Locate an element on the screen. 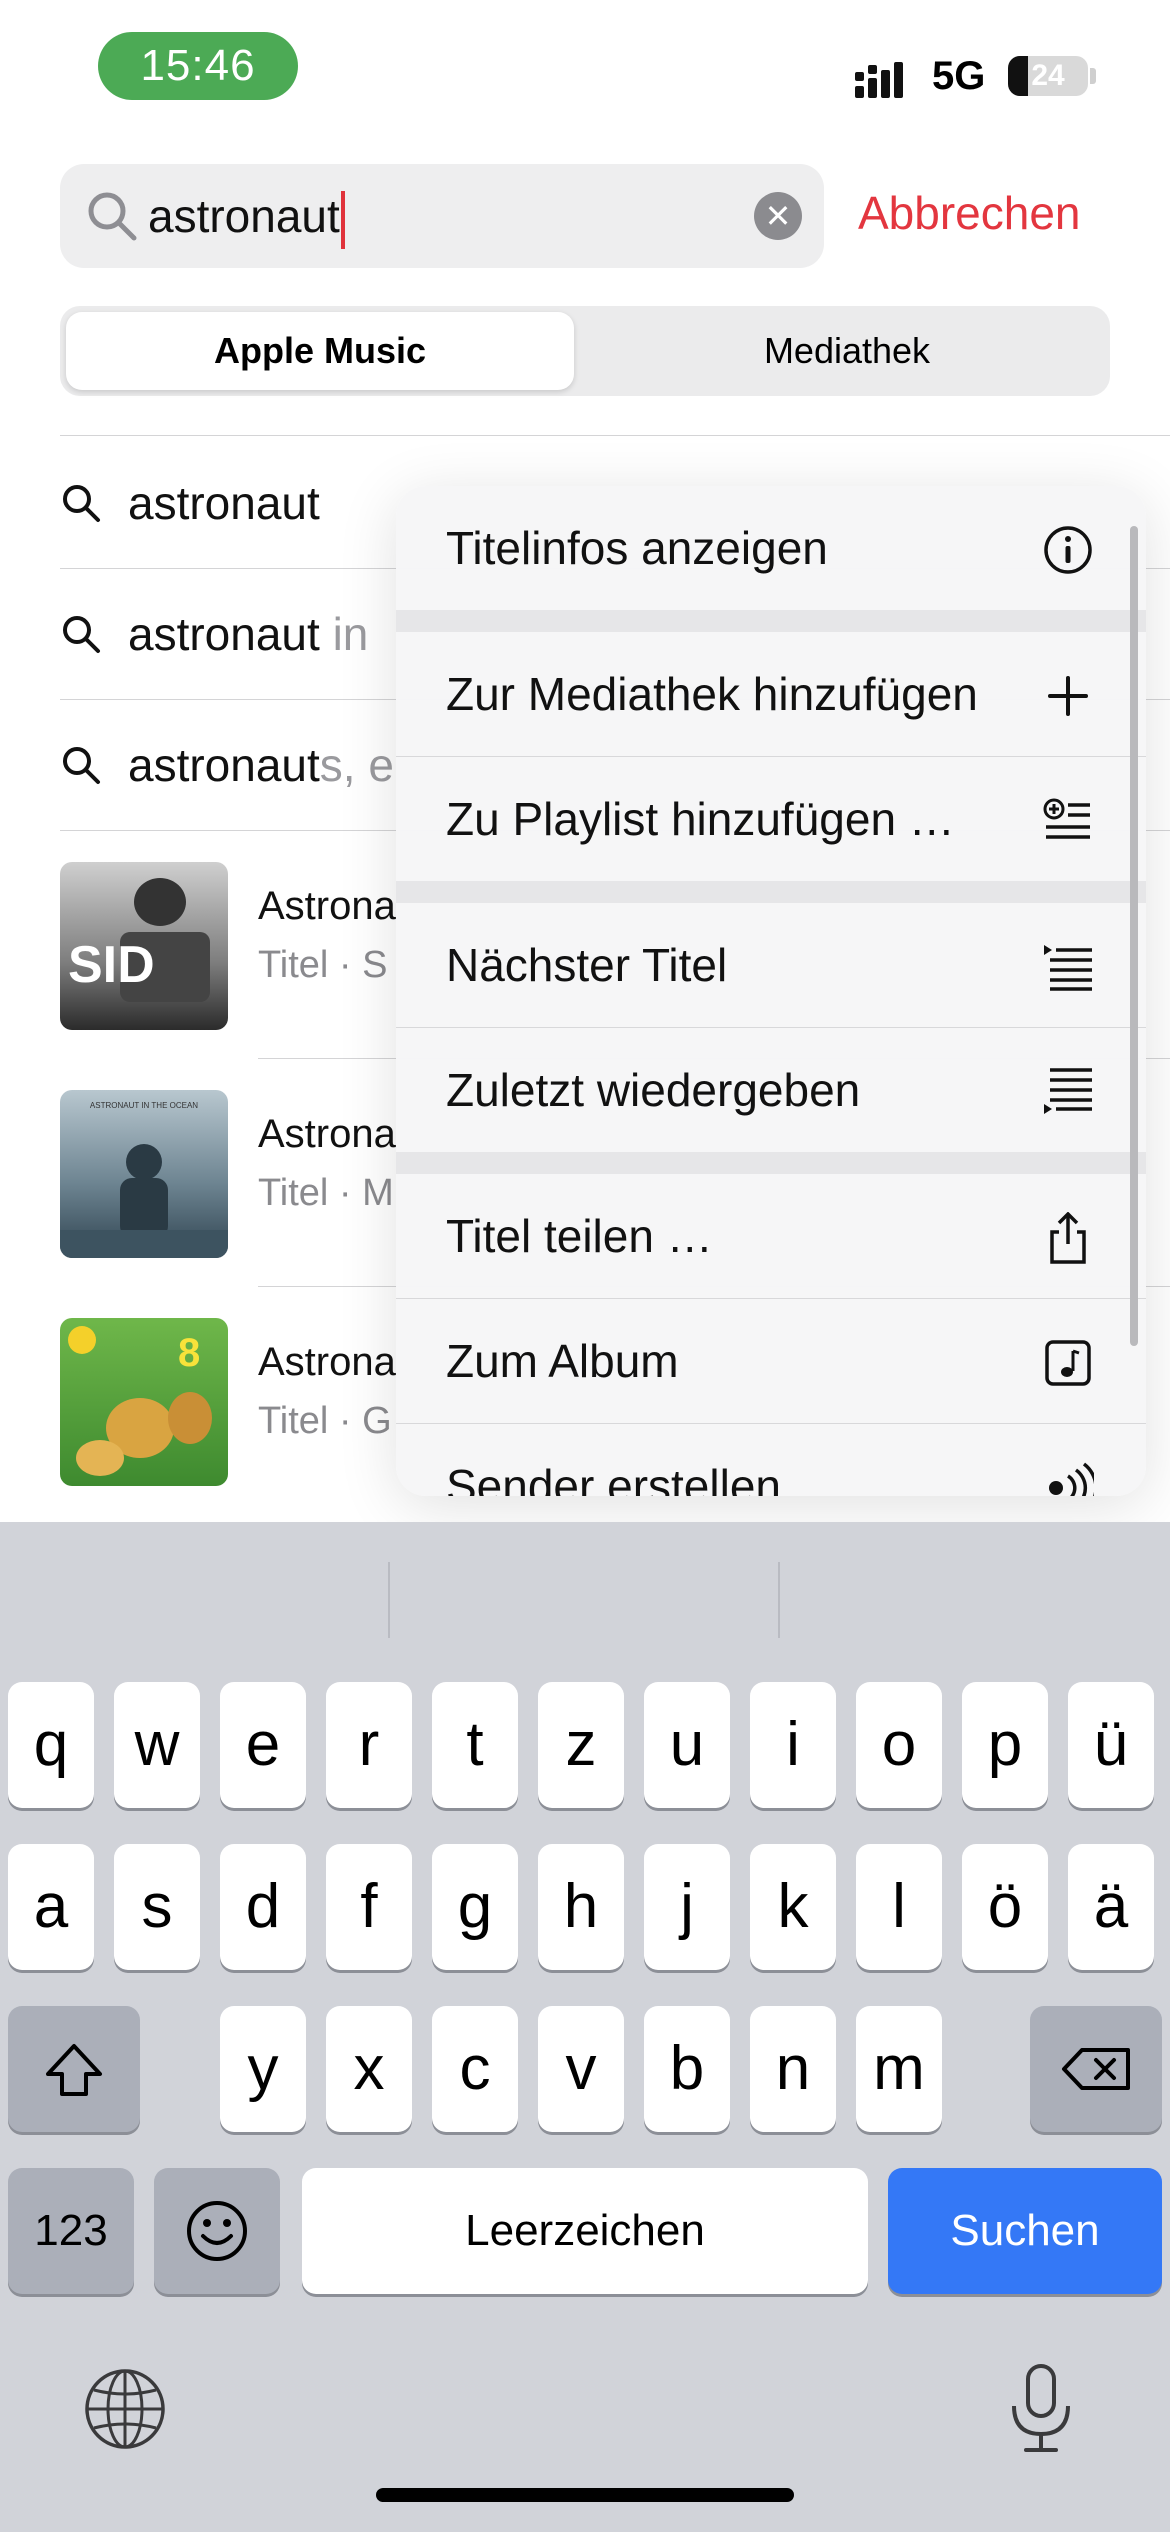 The image size is (1170, 2532). scope-segmented-control: Apple Music Mediathek is located at coordinates (585, 351).